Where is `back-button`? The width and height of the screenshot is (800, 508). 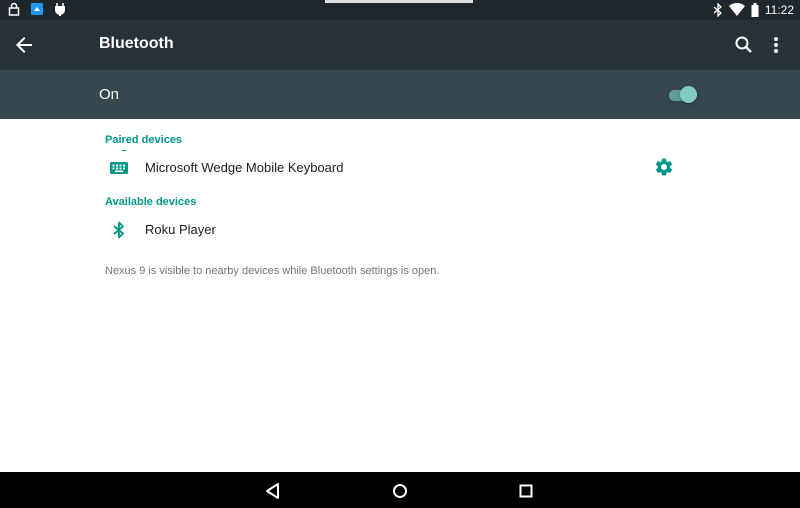 back-button is located at coordinates (24, 45).